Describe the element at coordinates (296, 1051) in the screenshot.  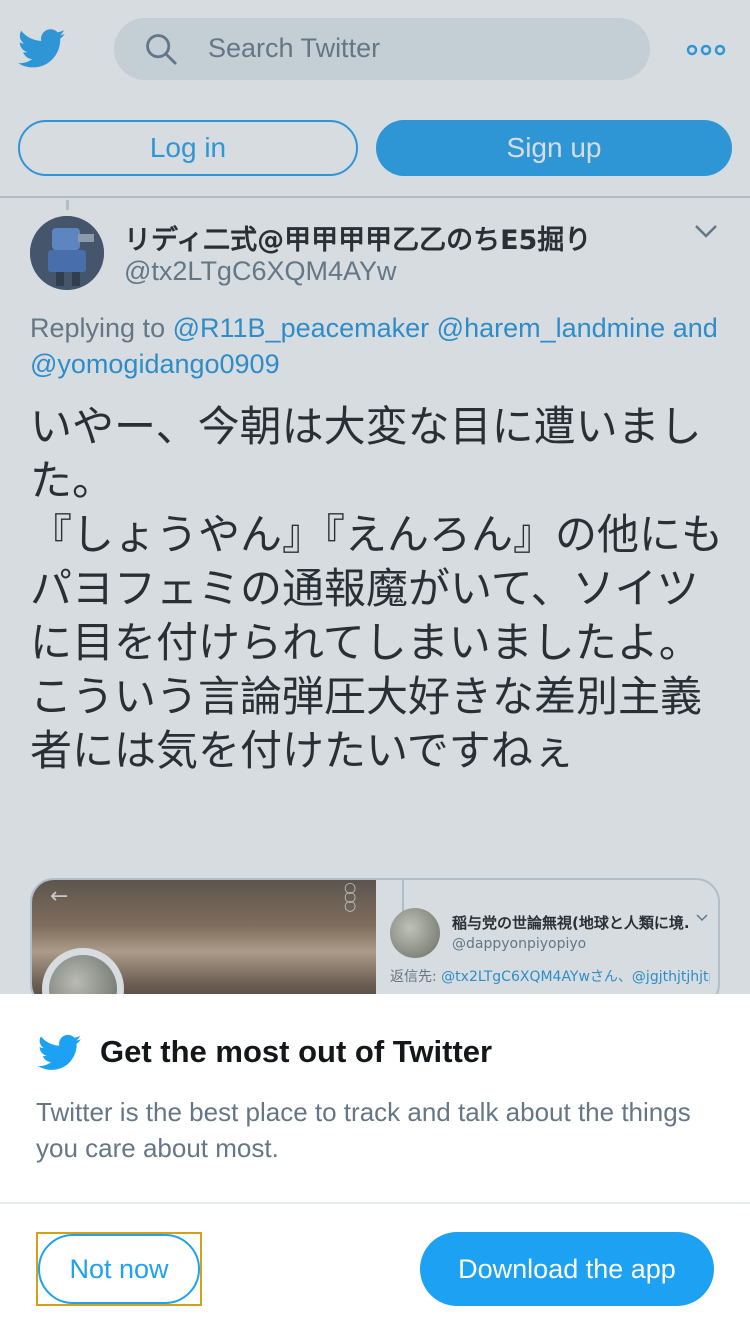
I see `sheet-title: Get the most out of Twitter` at that location.